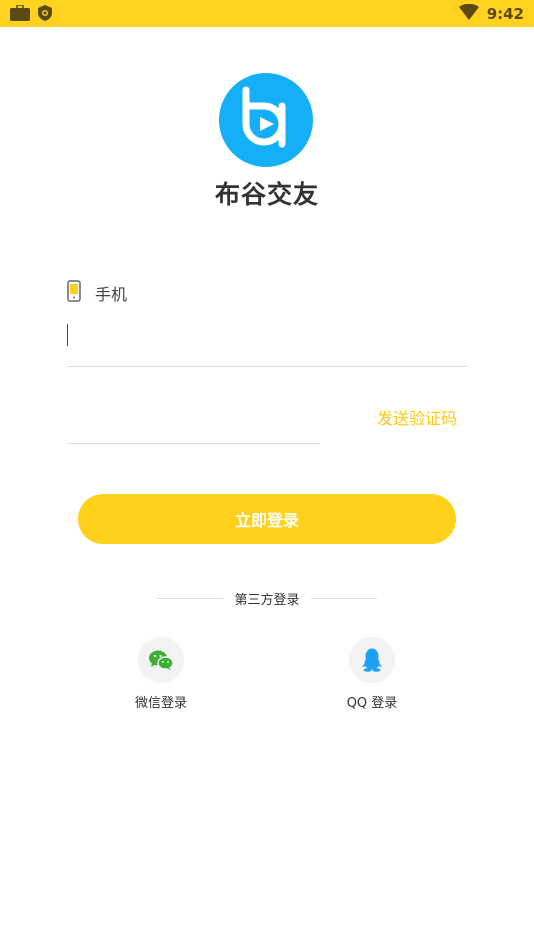 The width and height of the screenshot is (534, 949). I want to click on status-bar: 9:42, so click(267, 13).